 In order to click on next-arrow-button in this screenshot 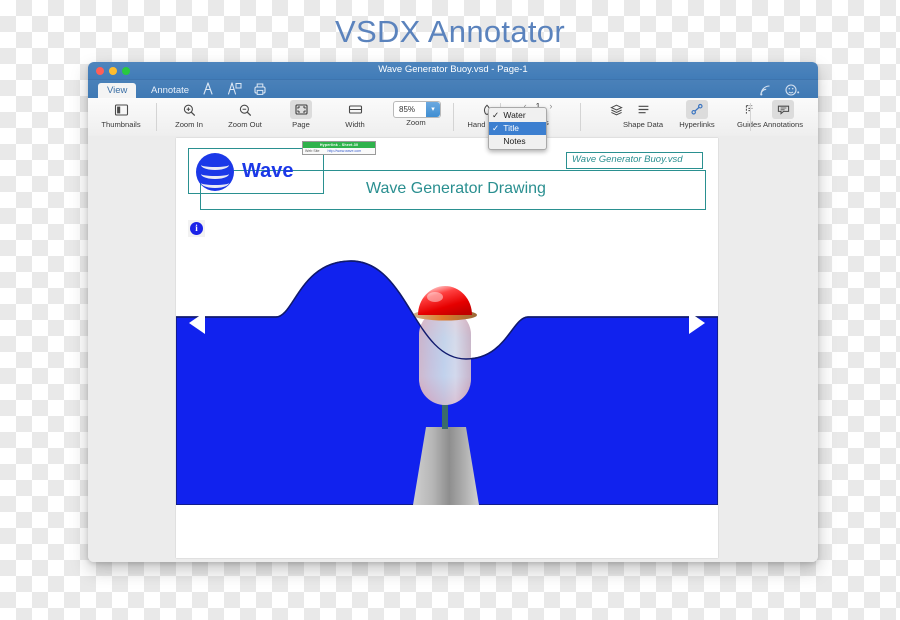, I will do `click(697, 323)`.